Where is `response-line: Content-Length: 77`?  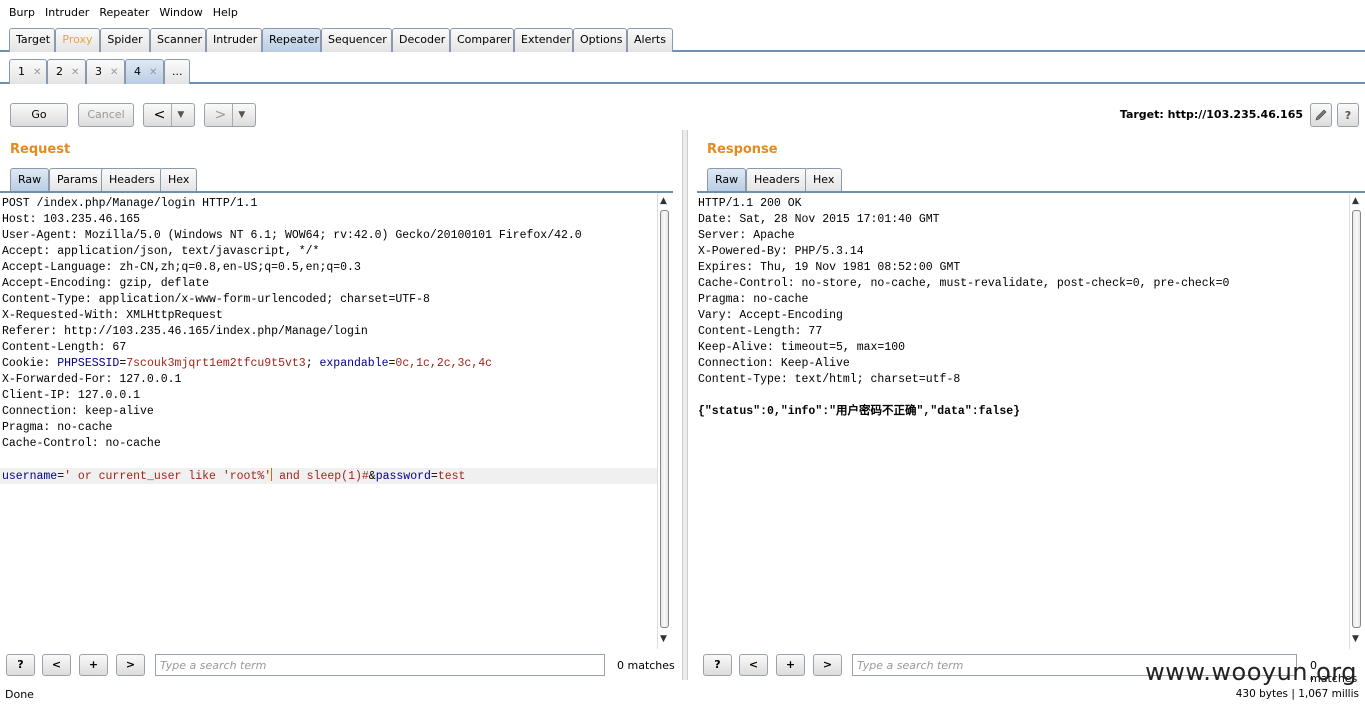 response-line: Content-Length: 77 is located at coordinates (760, 331).